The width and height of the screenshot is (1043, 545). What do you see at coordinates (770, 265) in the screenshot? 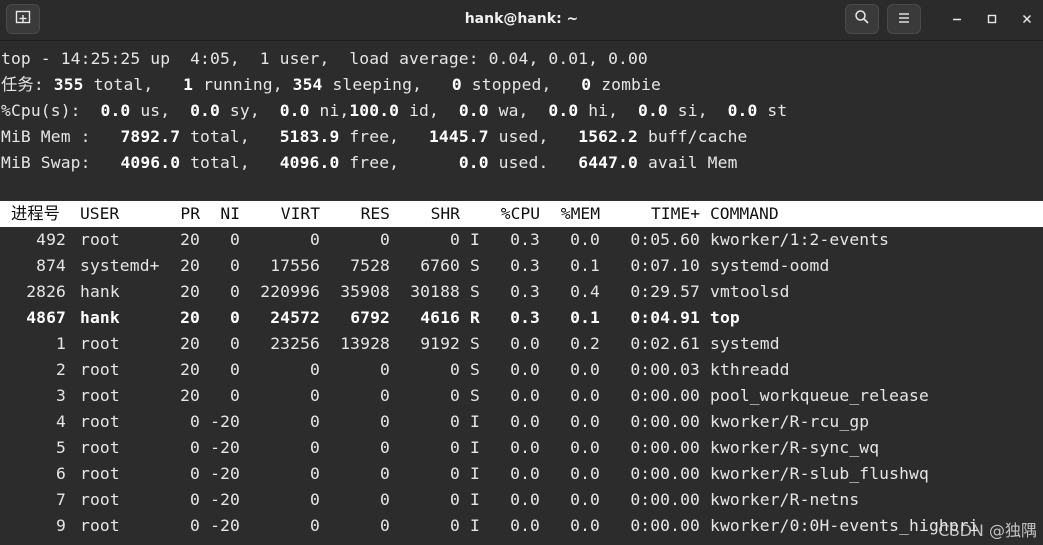
I see `cell-cmd: systemd-oomd` at bounding box center [770, 265].